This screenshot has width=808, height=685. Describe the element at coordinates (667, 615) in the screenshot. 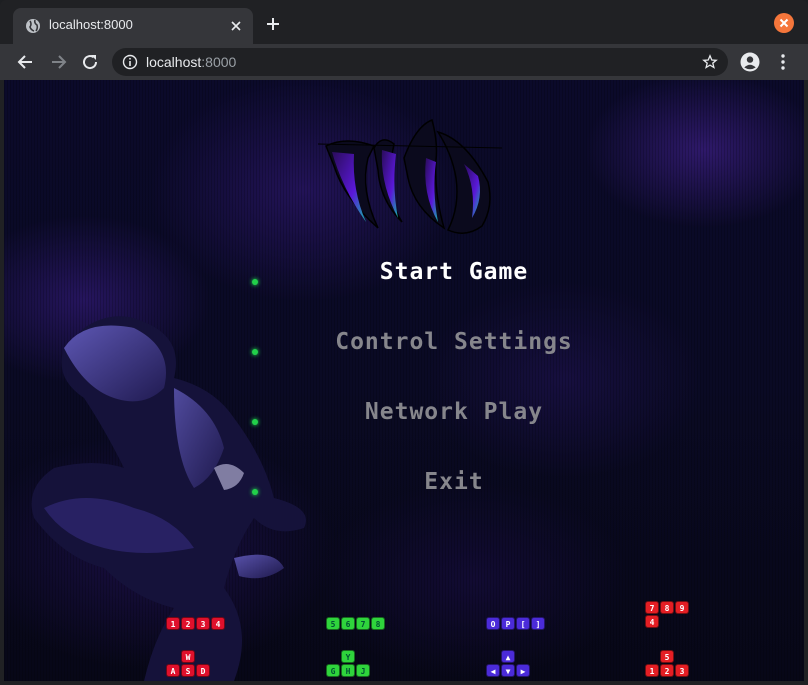

I see `player4-attack-keys: 7 8 9 4` at that location.